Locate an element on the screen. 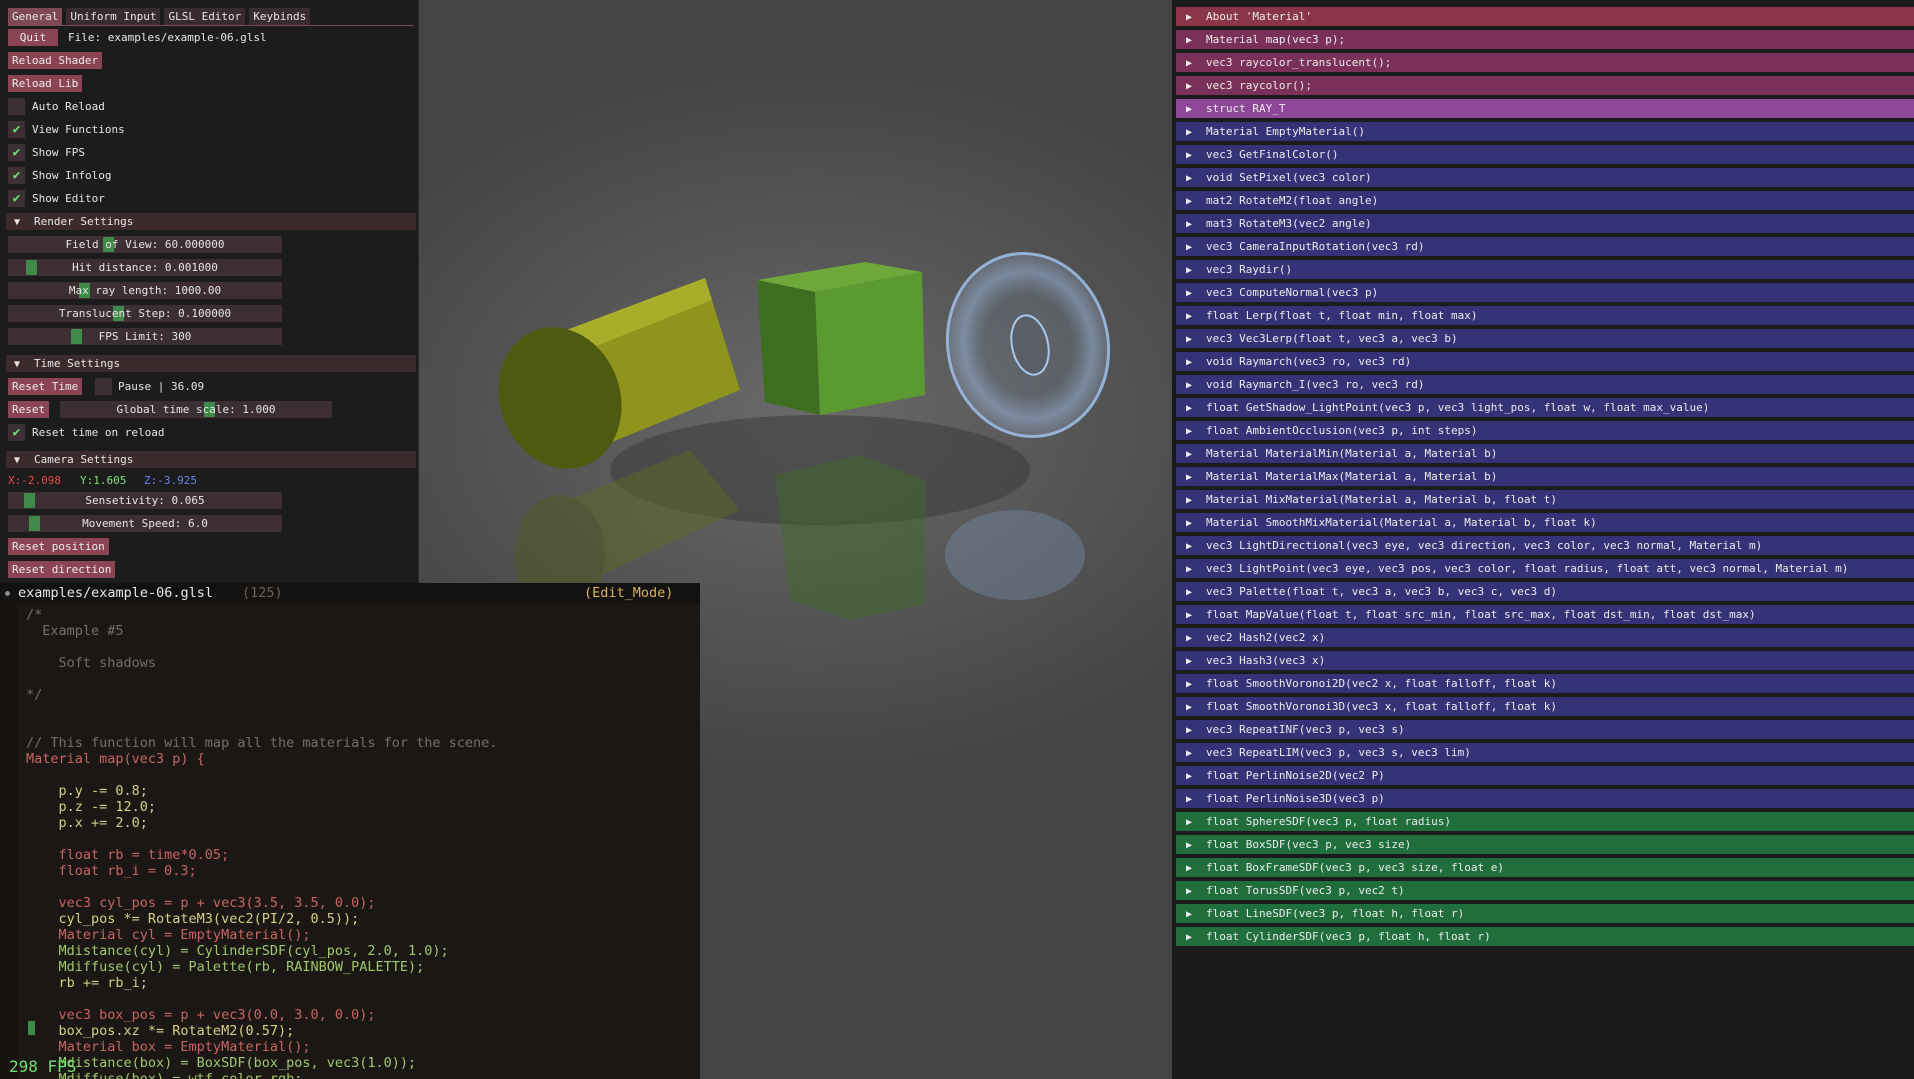 This screenshot has height=1079, width=1914. checkbox-auto-reload is located at coordinates (16, 106).